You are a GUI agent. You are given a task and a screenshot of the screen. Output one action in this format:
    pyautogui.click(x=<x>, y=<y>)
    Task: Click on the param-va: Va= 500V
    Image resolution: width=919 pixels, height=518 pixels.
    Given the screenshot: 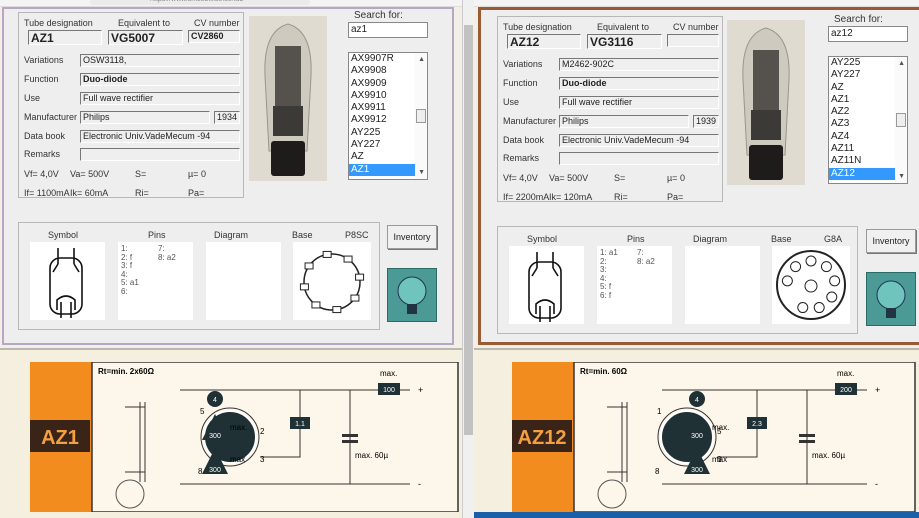 What is the action you would take?
    pyautogui.click(x=569, y=178)
    